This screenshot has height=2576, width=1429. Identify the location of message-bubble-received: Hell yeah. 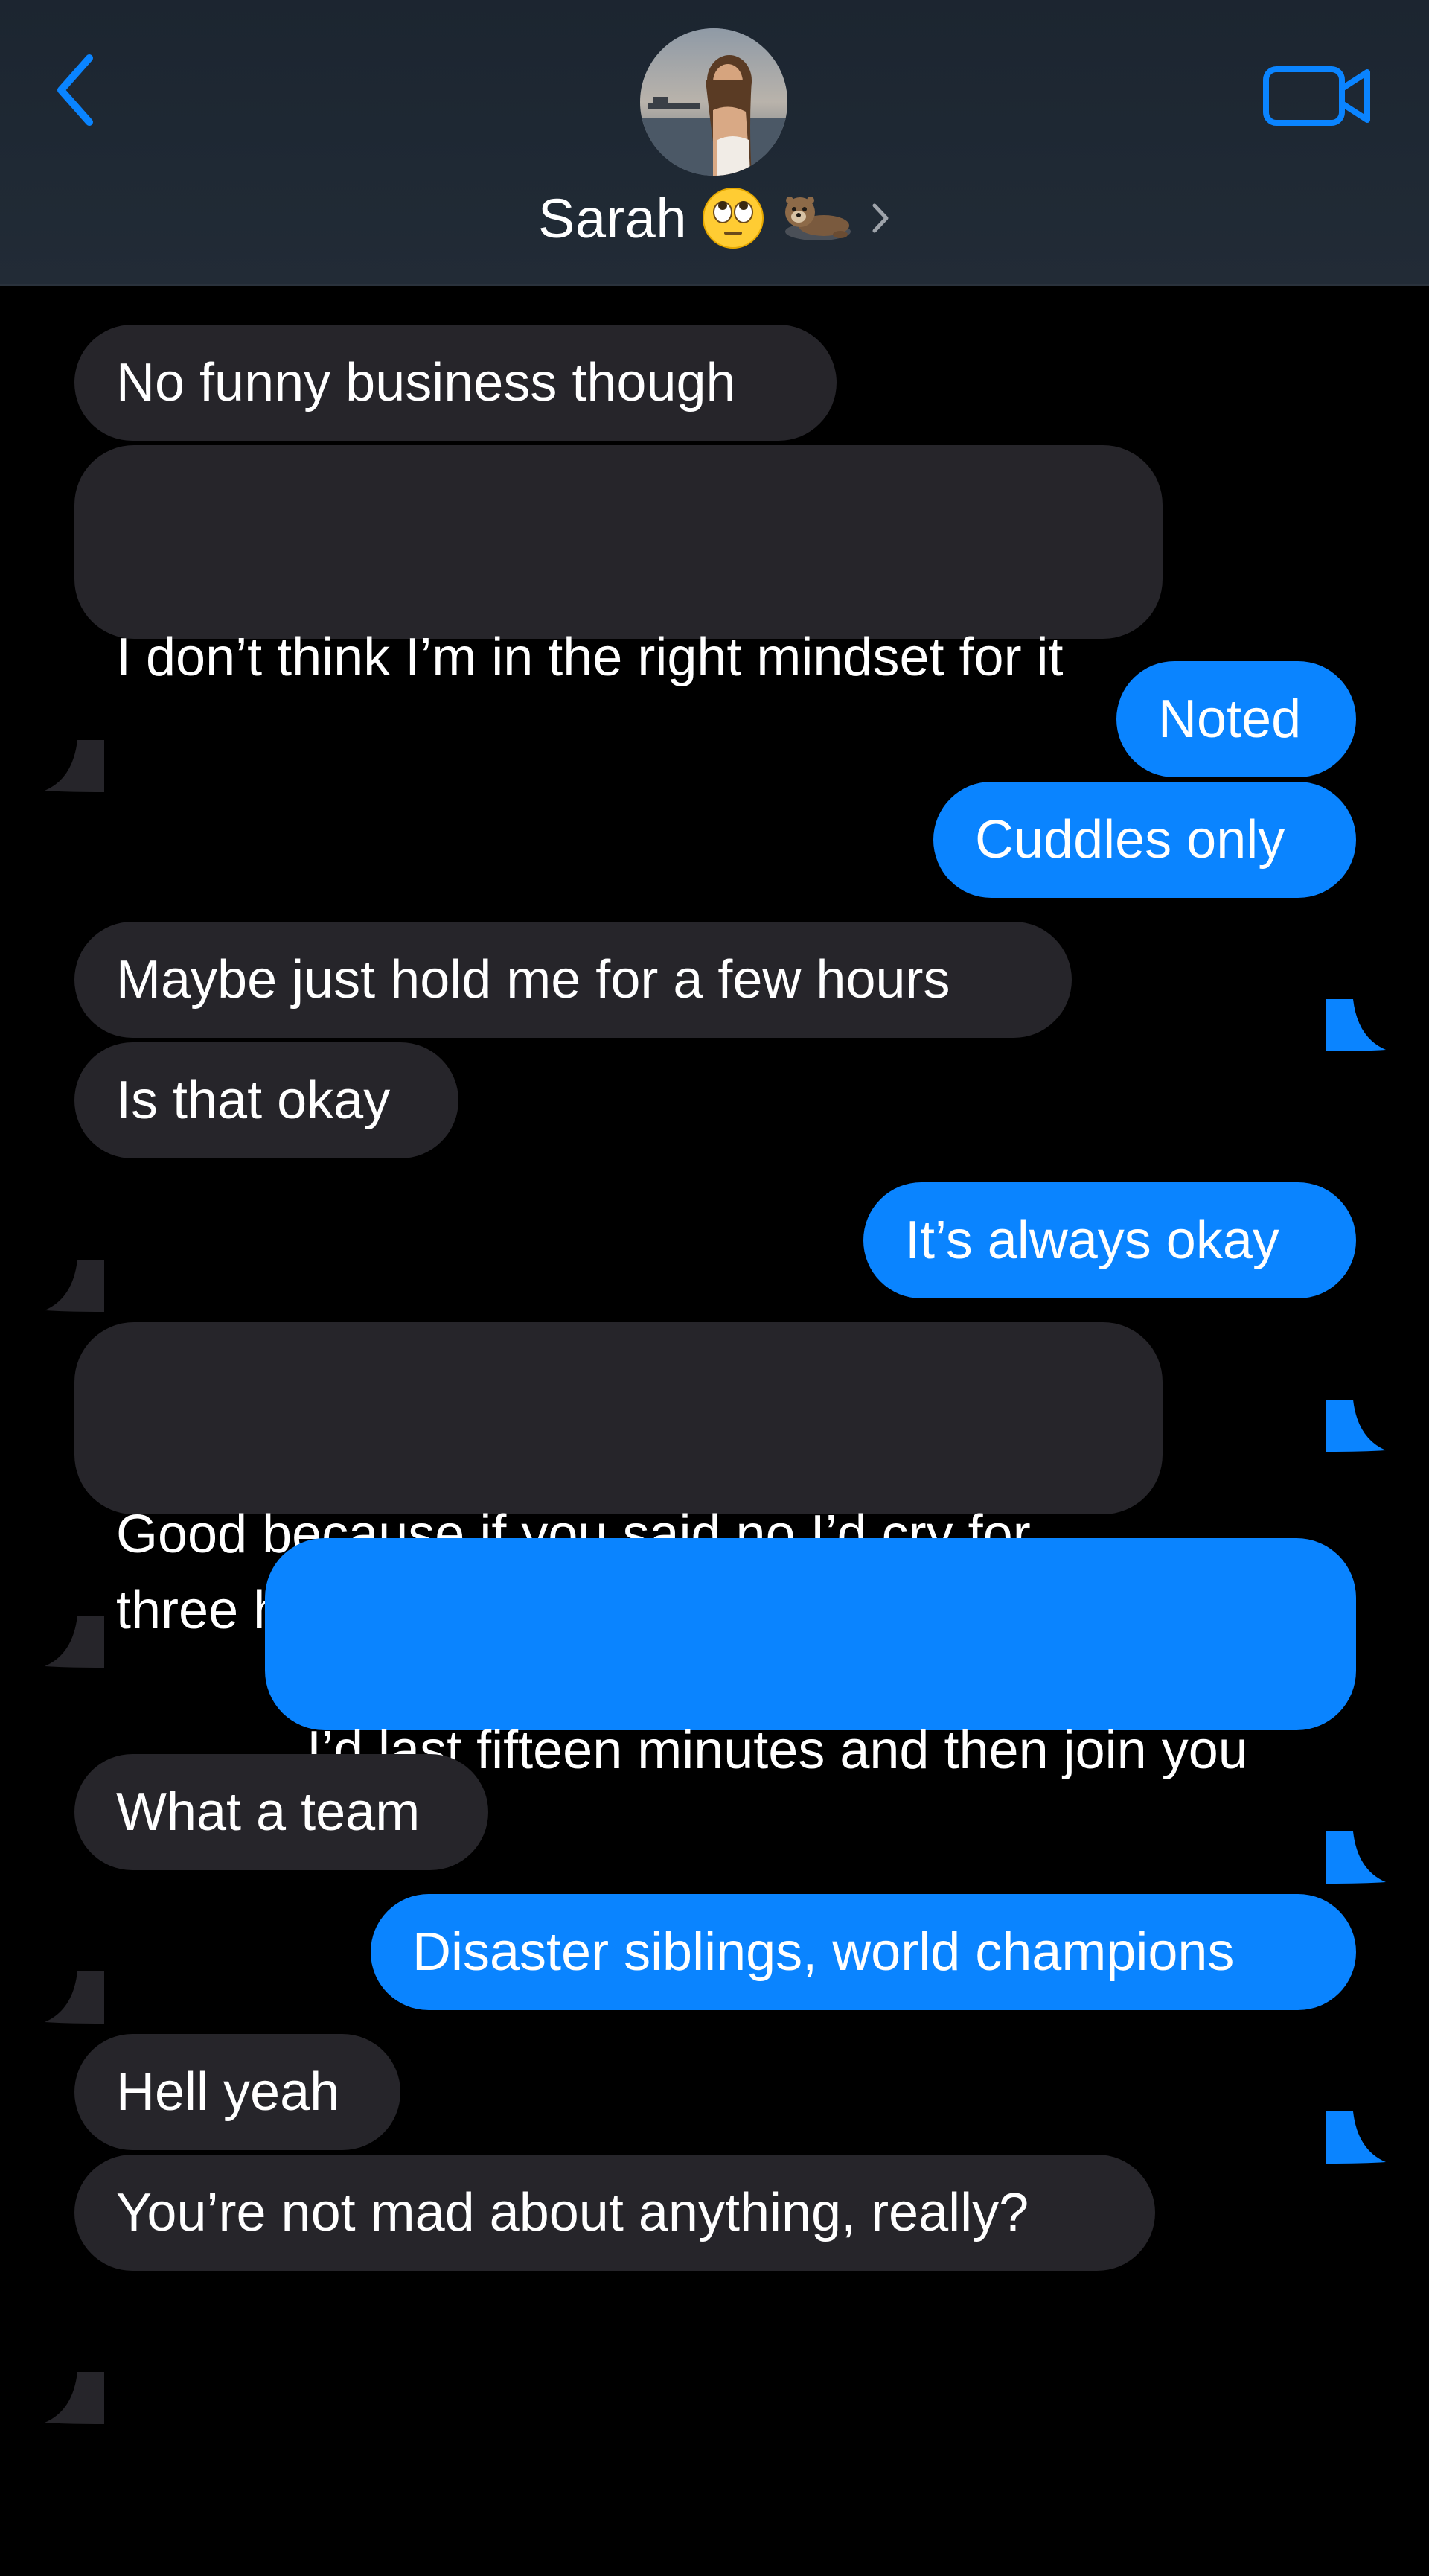
(237, 2092).